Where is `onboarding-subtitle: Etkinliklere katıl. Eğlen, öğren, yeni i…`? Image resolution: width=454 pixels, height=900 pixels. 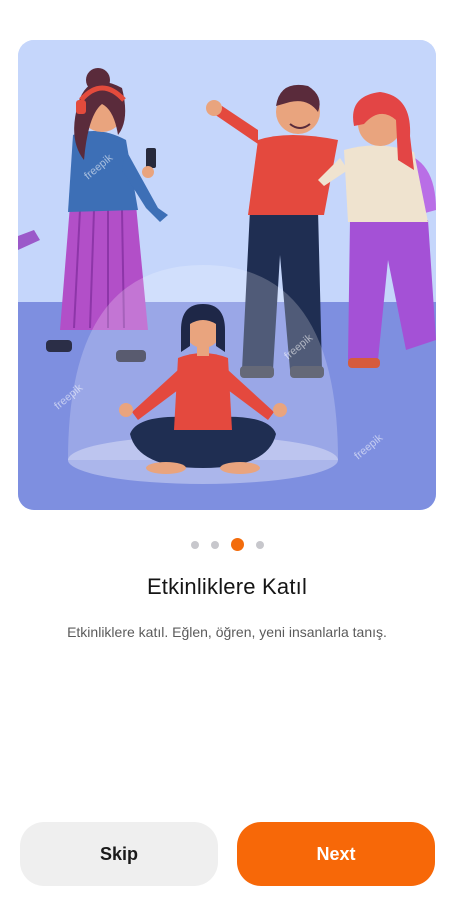
onboarding-subtitle: Etkinliklere katıl. Eğlen, öğren, yeni i… is located at coordinates (227, 632).